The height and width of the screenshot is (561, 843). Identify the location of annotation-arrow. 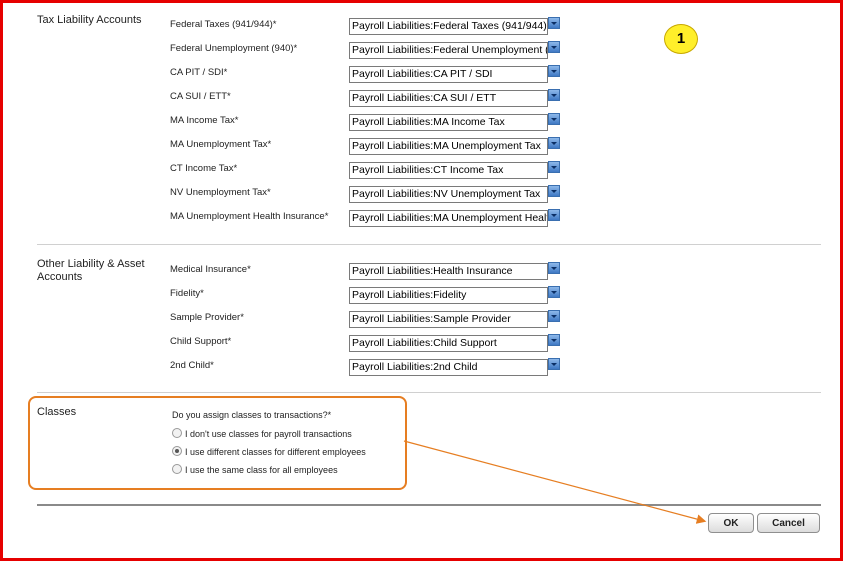
(555, 482).